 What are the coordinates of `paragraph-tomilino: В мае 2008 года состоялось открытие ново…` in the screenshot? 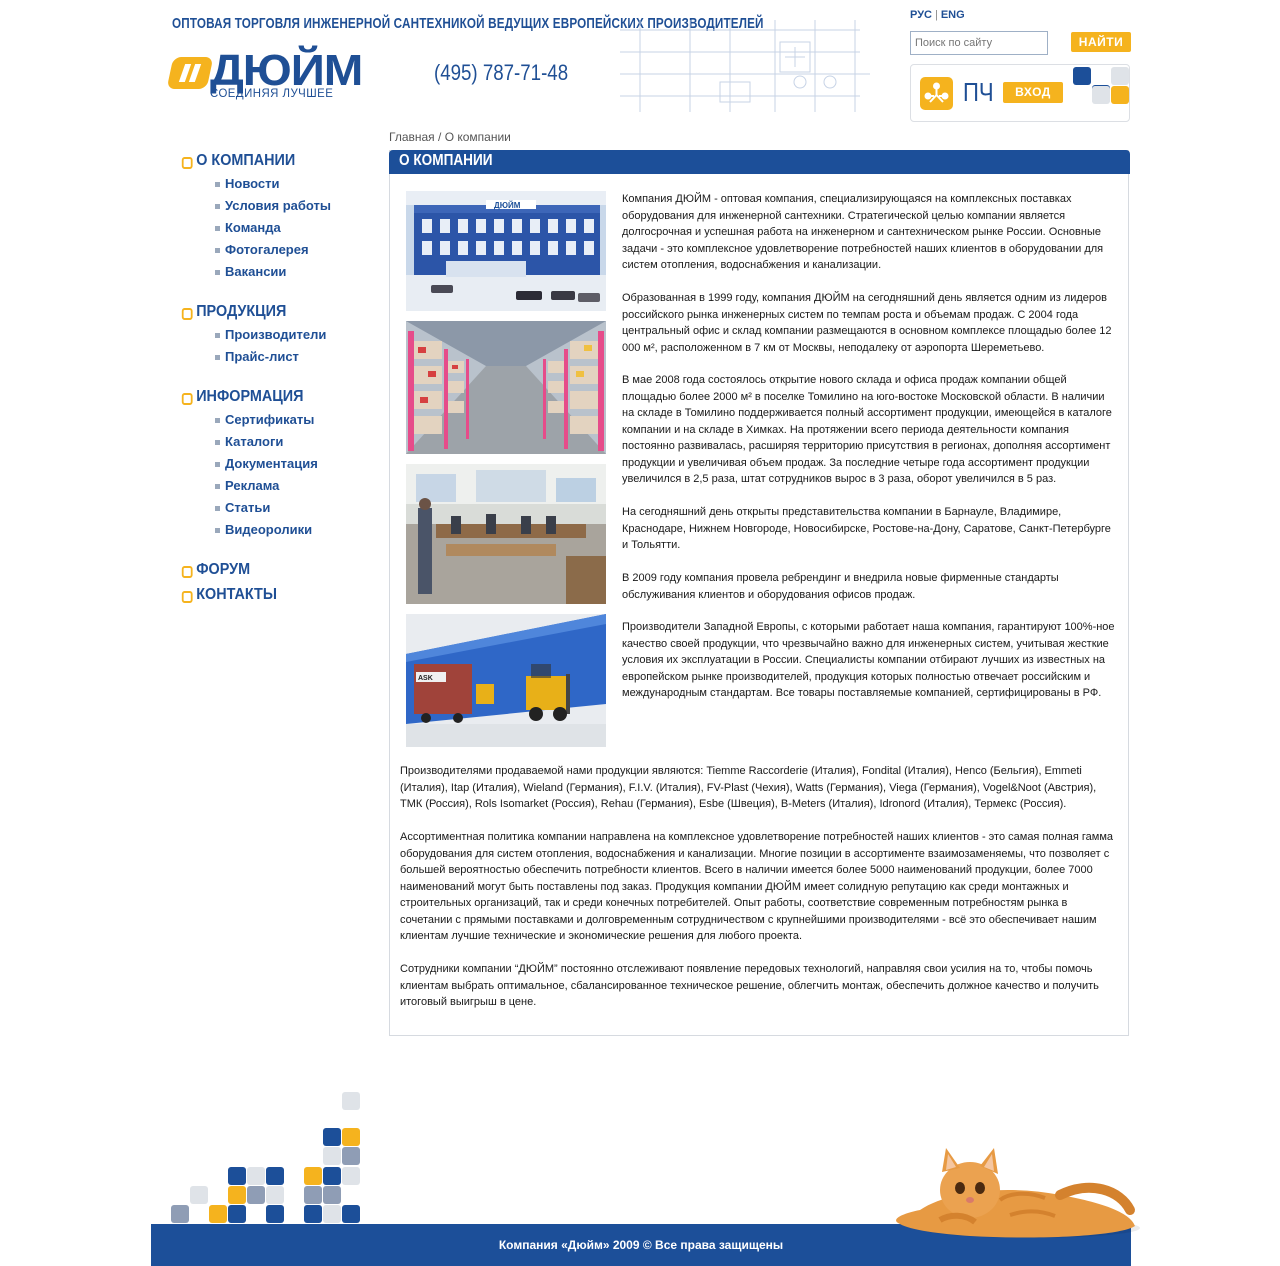 It's located at (867, 429).